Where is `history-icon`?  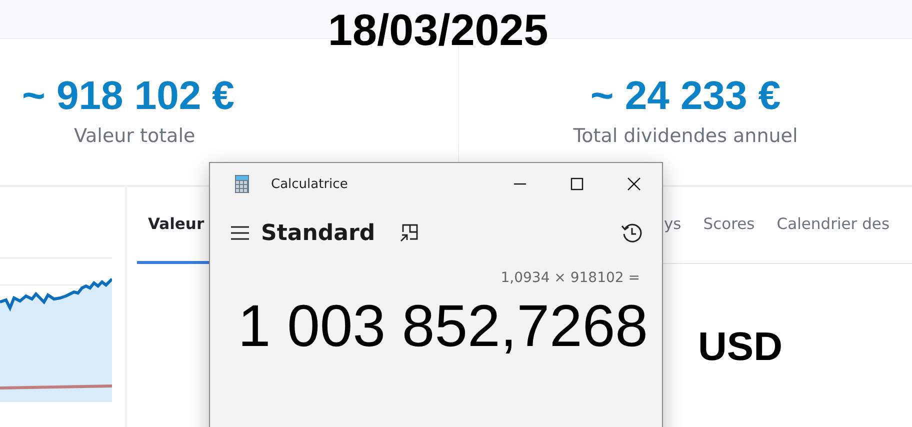
history-icon is located at coordinates (632, 233).